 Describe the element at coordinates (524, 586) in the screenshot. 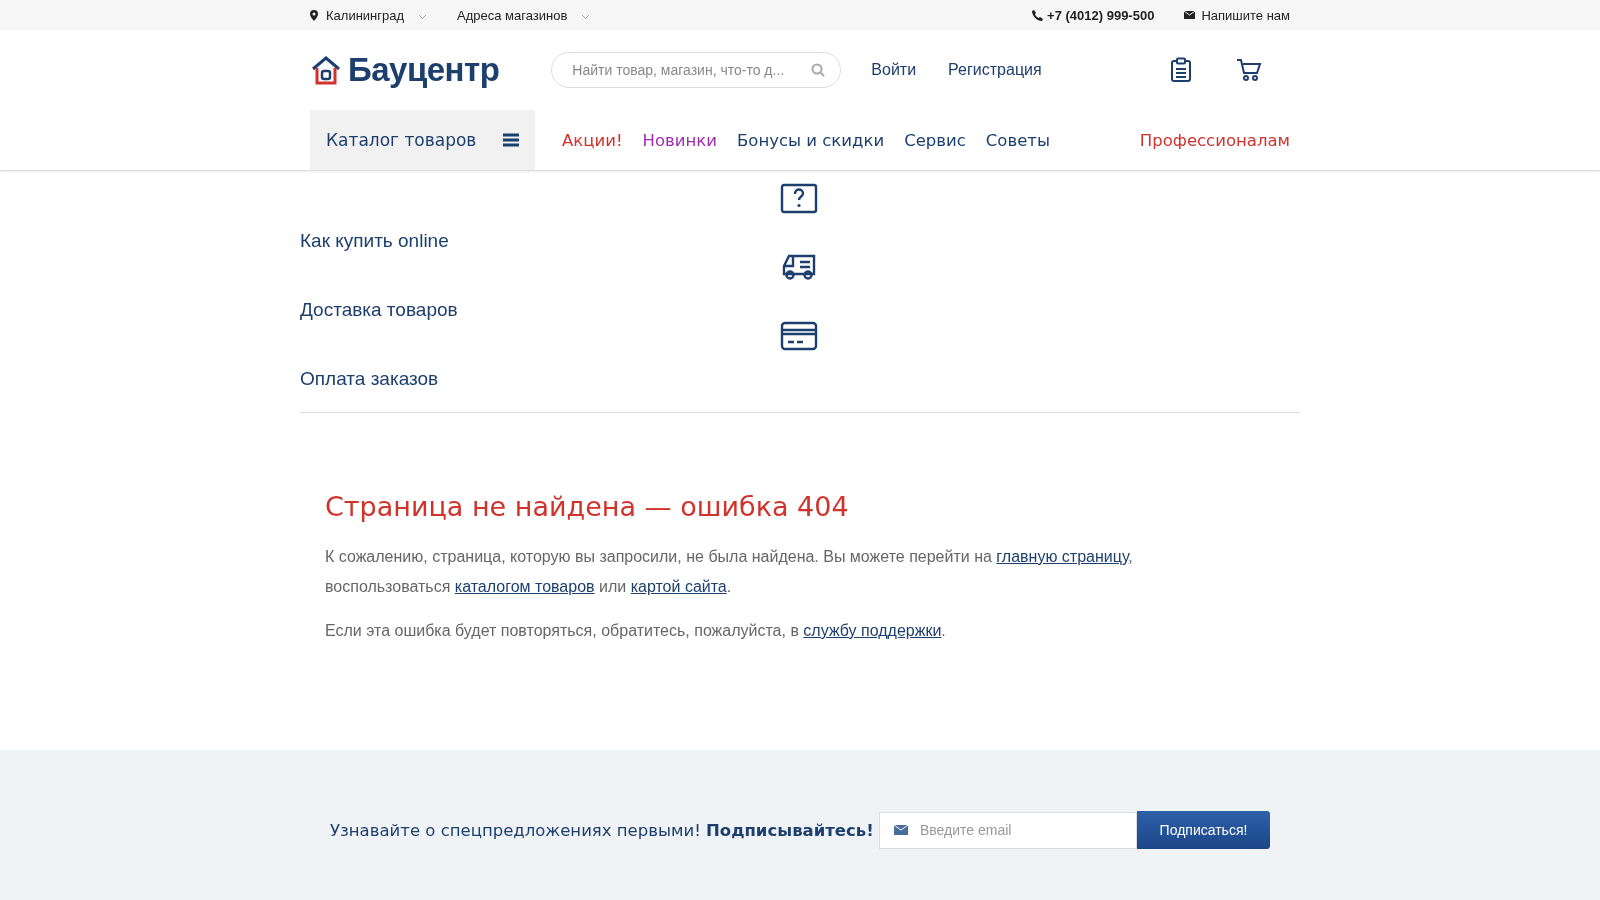

I see `text-link: каталогом товаров` at that location.